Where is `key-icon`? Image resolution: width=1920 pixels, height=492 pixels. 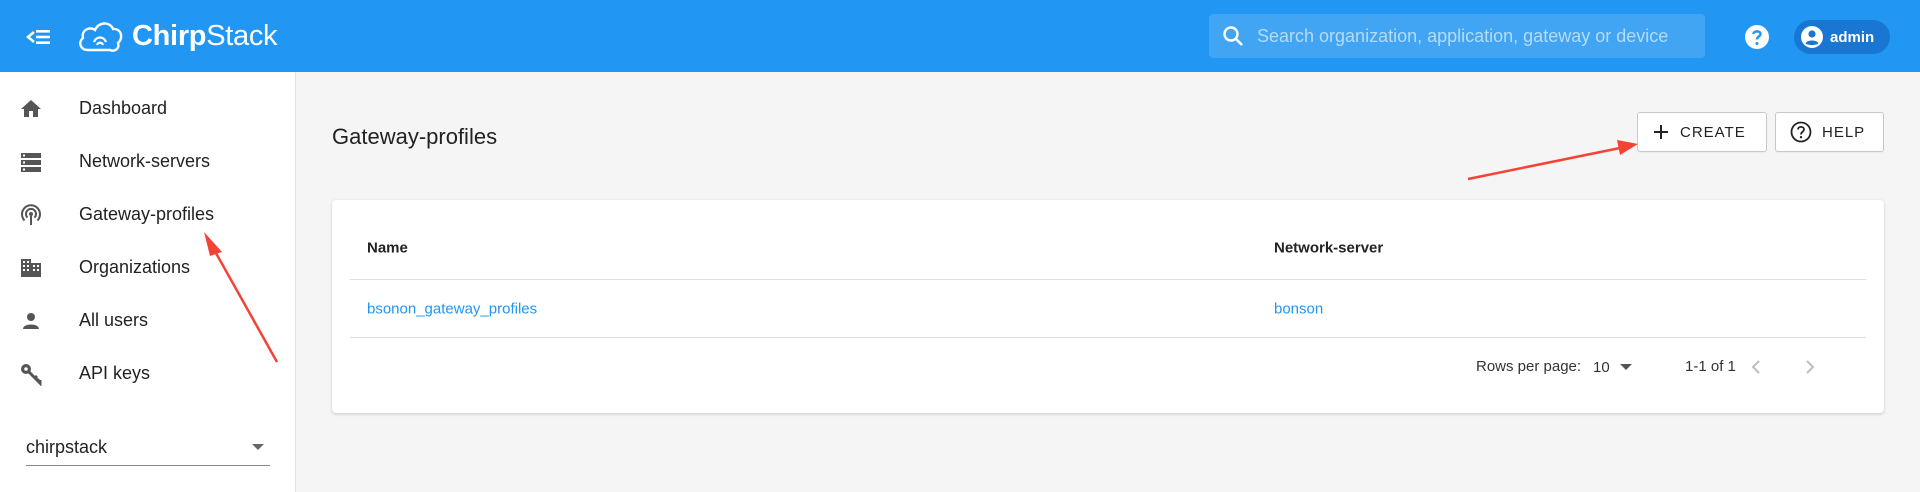
key-icon is located at coordinates (31, 374).